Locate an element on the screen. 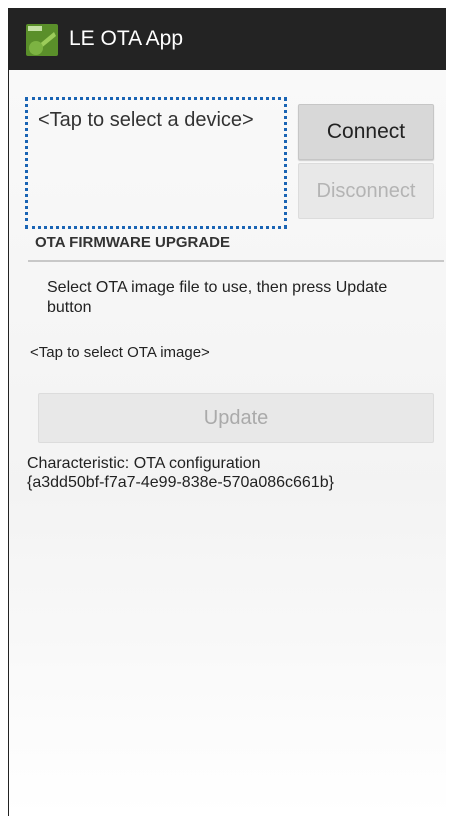 The height and width of the screenshot is (819, 453). ota-section-header: OTA FIRMWARE UPGRADE is located at coordinates (132, 242).